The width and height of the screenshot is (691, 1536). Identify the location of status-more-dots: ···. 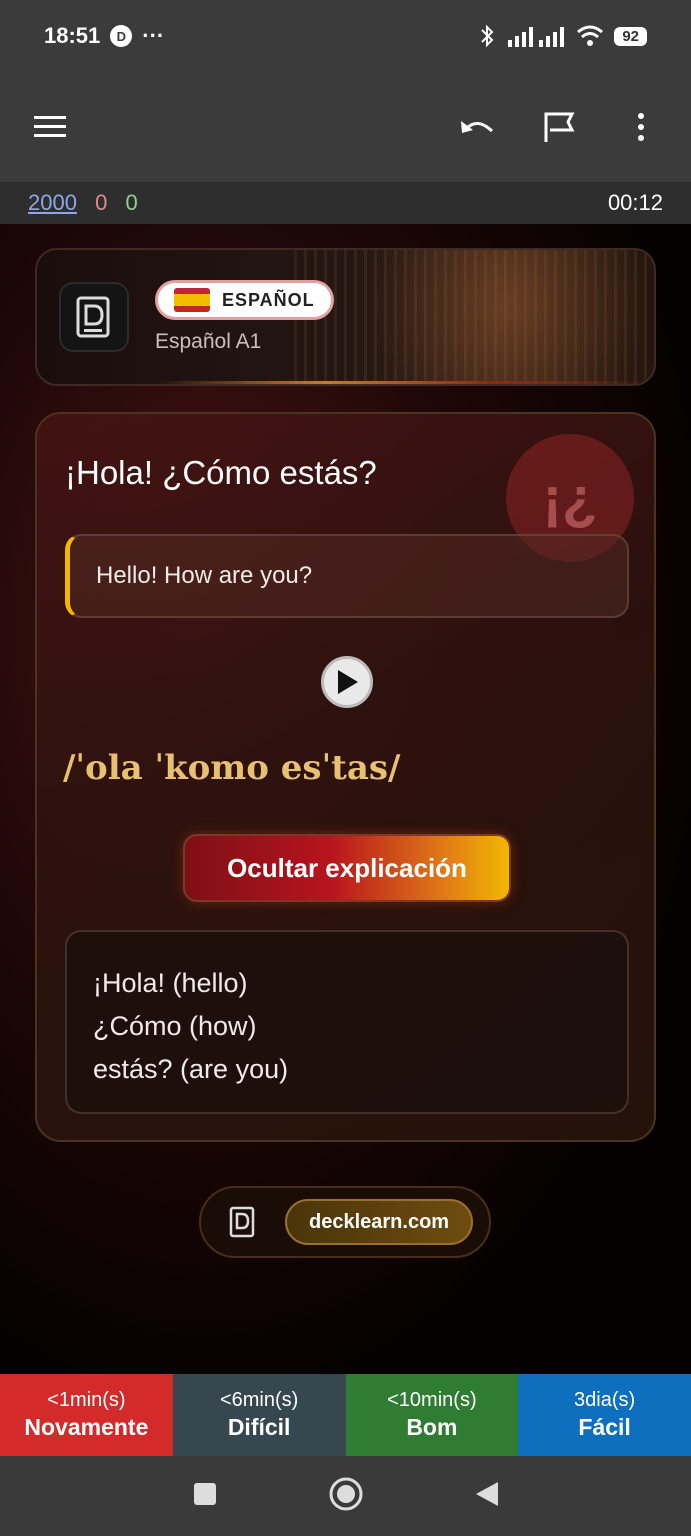
(153, 35).